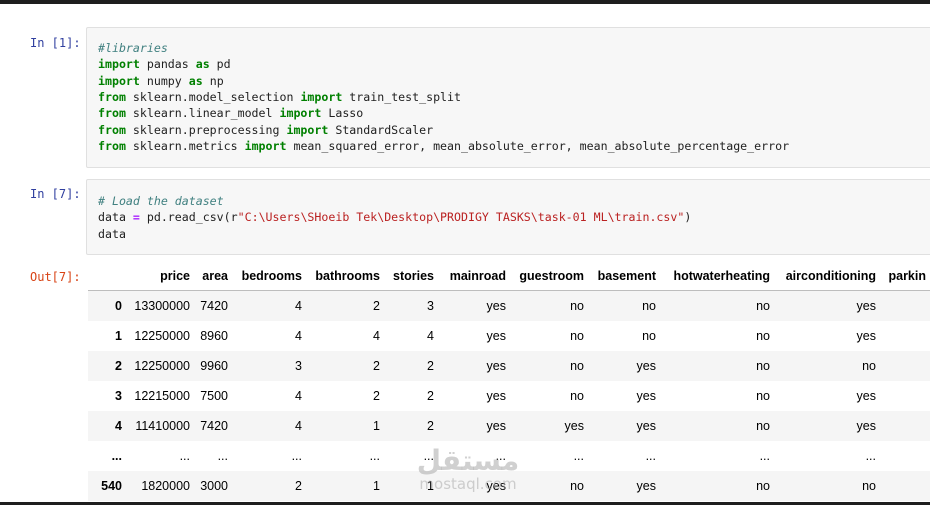 Image resolution: width=930 pixels, height=505 pixels. What do you see at coordinates (164, 80) in the screenshot?
I see `code-token: numpy` at bounding box center [164, 80].